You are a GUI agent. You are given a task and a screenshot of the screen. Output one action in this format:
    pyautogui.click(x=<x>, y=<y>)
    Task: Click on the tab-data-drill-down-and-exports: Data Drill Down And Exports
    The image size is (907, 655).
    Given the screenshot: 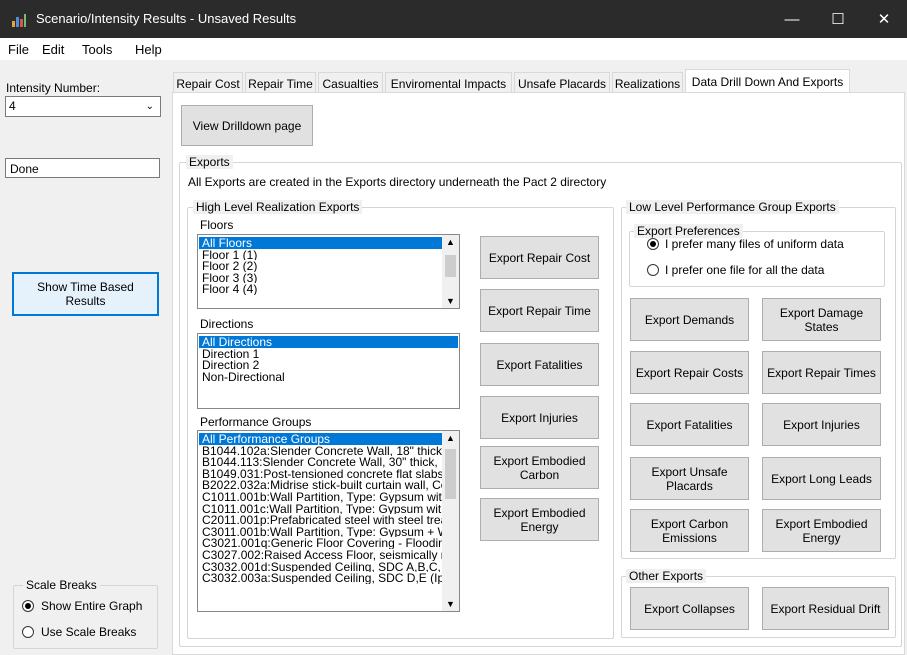 What is the action you would take?
    pyautogui.click(x=767, y=81)
    